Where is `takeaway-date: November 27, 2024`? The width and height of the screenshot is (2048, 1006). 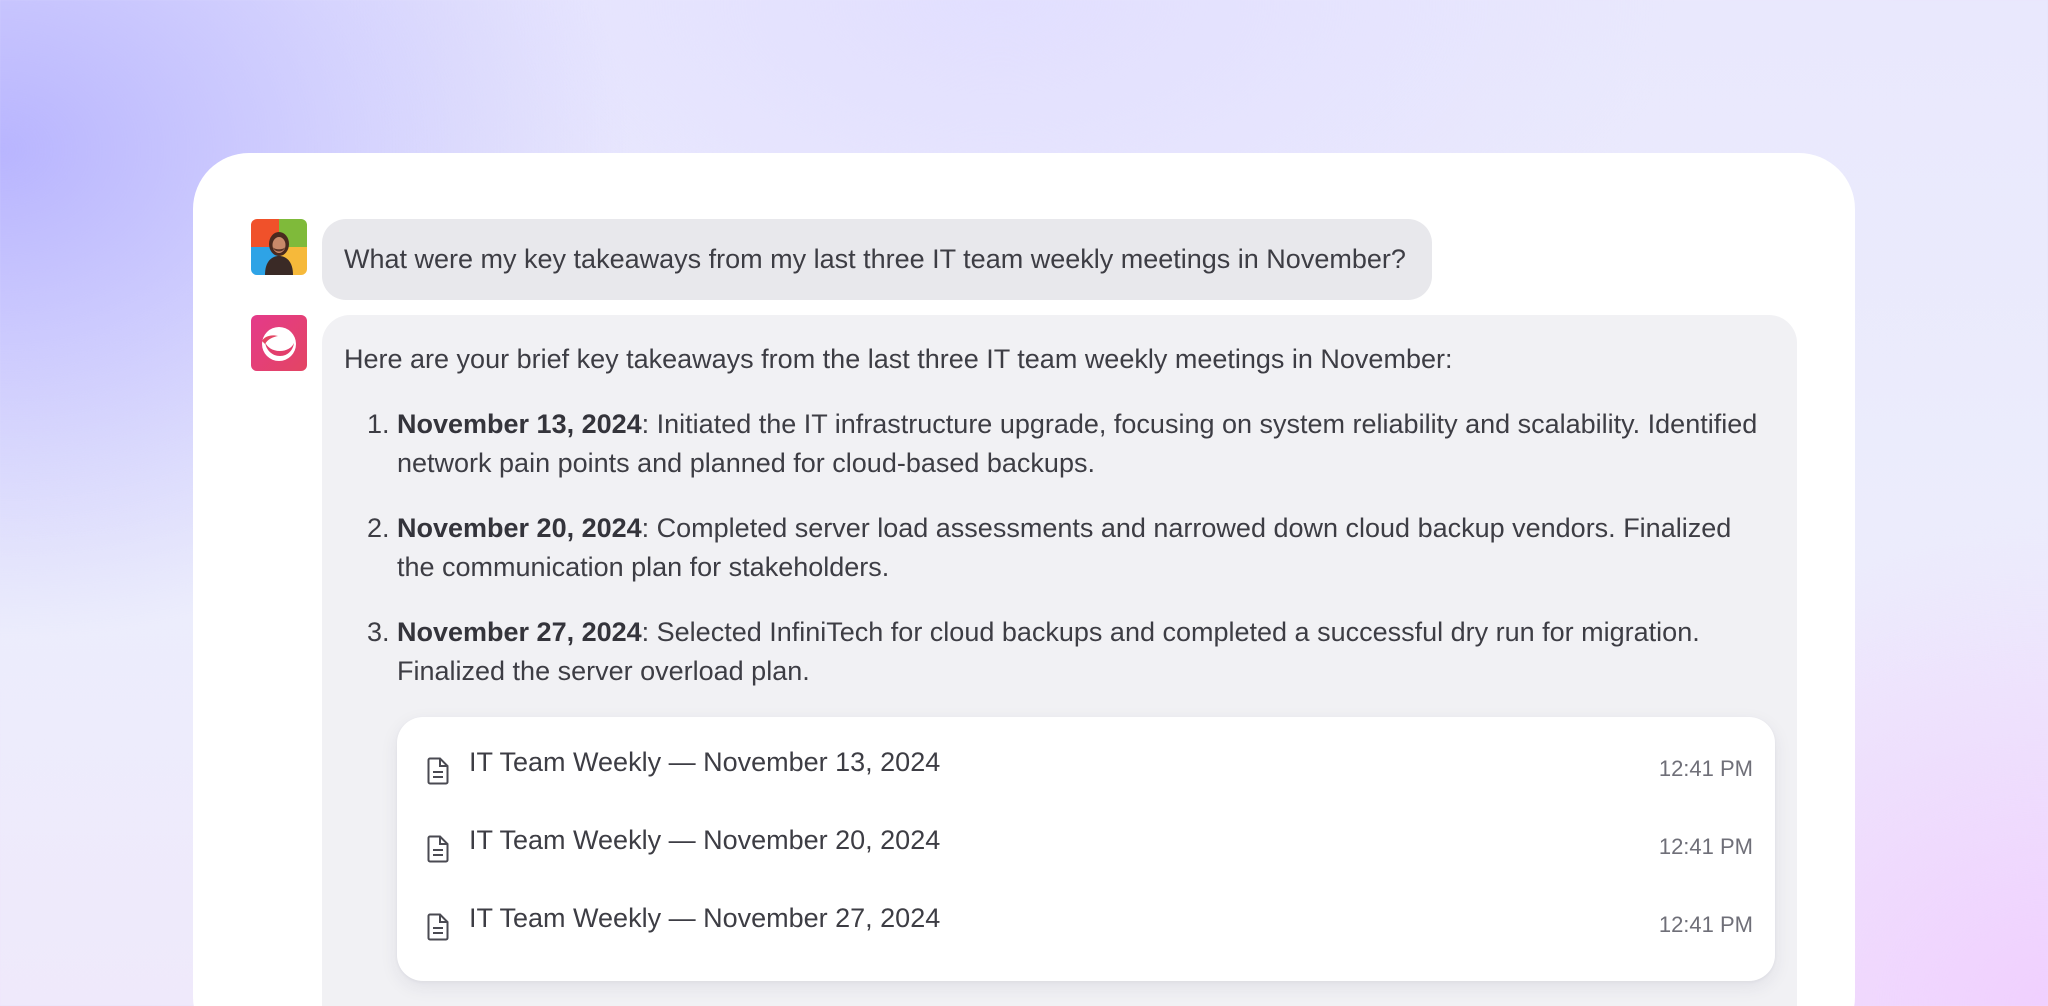 takeaway-date: November 27, 2024 is located at coordinates (519, 632).